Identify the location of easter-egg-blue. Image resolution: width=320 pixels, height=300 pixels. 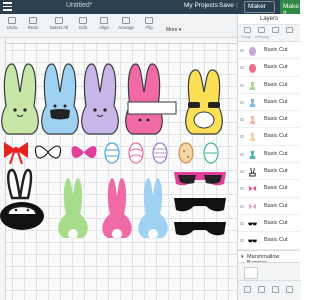
(112, 153).